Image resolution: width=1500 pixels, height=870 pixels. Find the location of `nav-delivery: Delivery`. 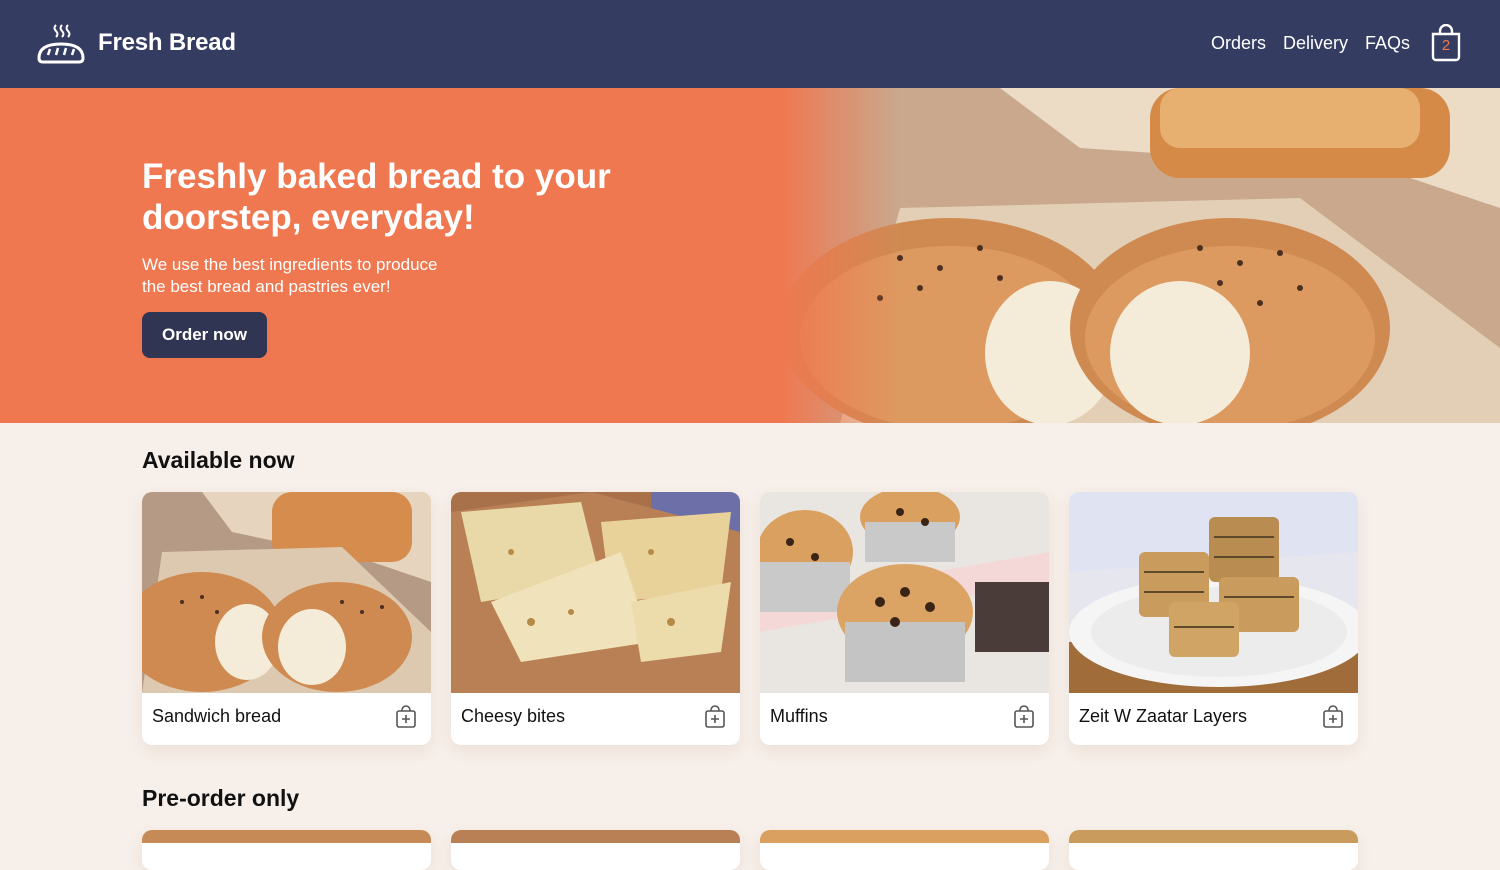

nav-delivery: Delivery is located at coordinates (1315, 43).